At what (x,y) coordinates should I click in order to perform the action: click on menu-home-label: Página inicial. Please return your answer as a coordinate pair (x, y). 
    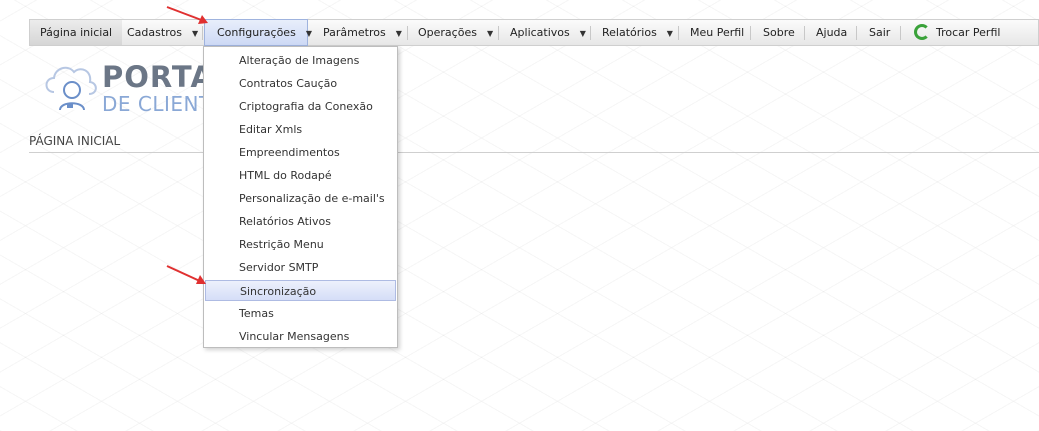
    Looking at the image, I should click on (76, 32).